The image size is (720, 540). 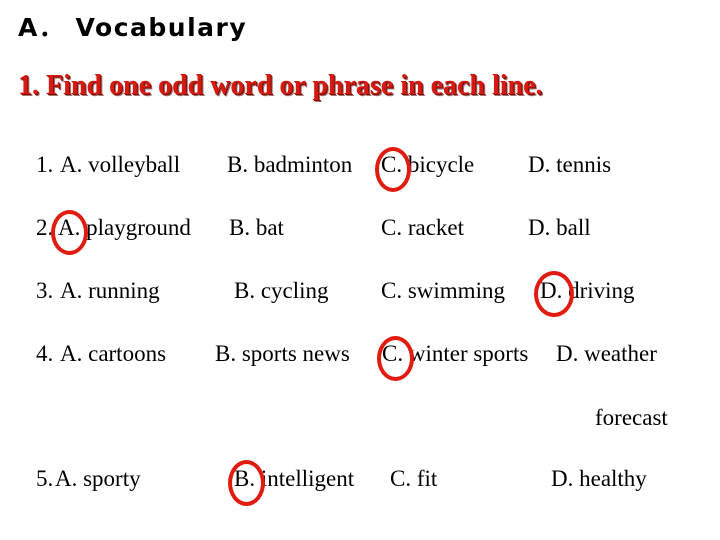 What do you see at coordinates (427, 165) in the screenshot?
I see `question-1-option-c: C. bicycle` at bounding box center [427, 165].